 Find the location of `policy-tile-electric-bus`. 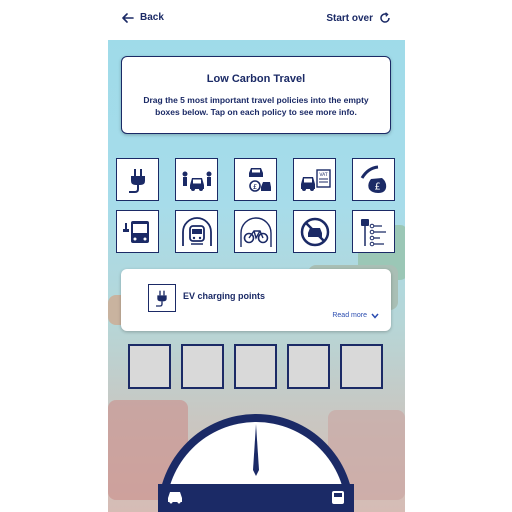

policy-tile-electric-bus is located at coordinates (137, 231).